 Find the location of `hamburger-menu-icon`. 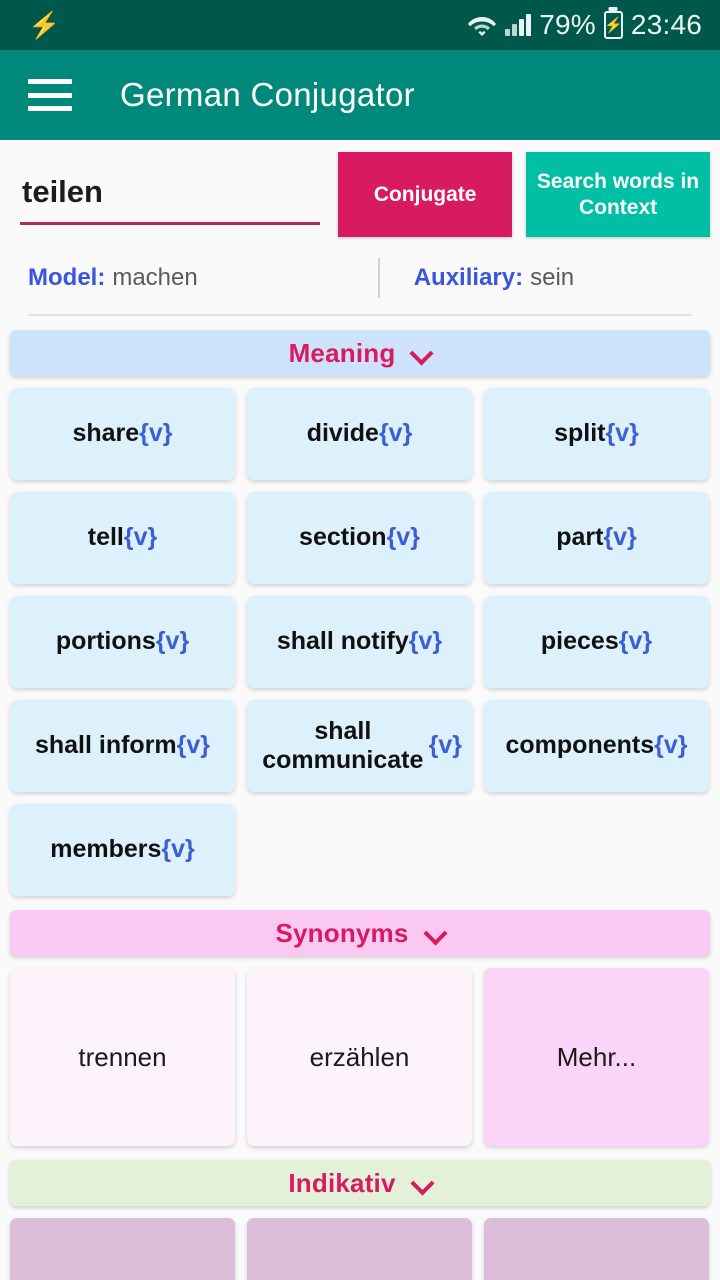

hamburger-menu-icon is located at coordinates (50, 95).